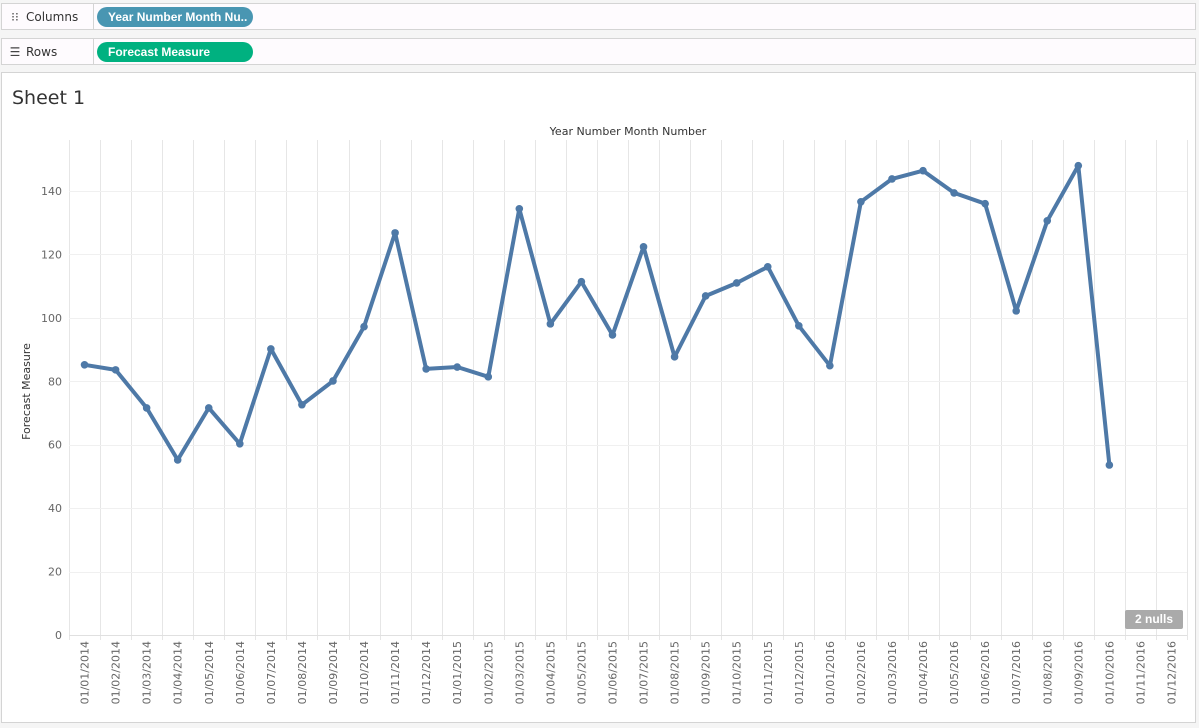  What do you see at coordinates (1078, 672) in the screenshot?
I see `x-tick-label: 01/09/2016` at bounding box center [1078, 672].